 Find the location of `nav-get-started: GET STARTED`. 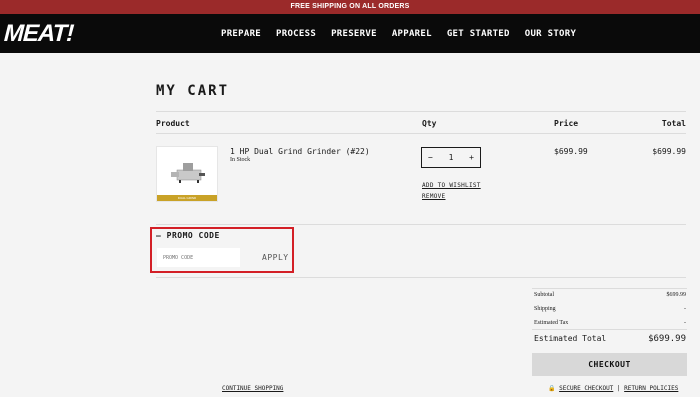

nav-get-started: GET STARTED is located at coordinates (478, 34).